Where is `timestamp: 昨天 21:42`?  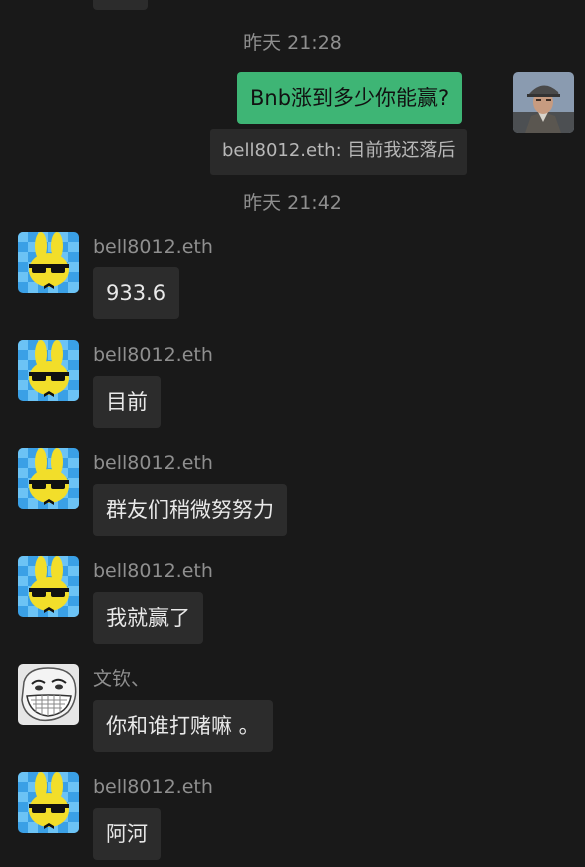
timestamp: 昨天 21:42 is located at coordinates (292, 203).